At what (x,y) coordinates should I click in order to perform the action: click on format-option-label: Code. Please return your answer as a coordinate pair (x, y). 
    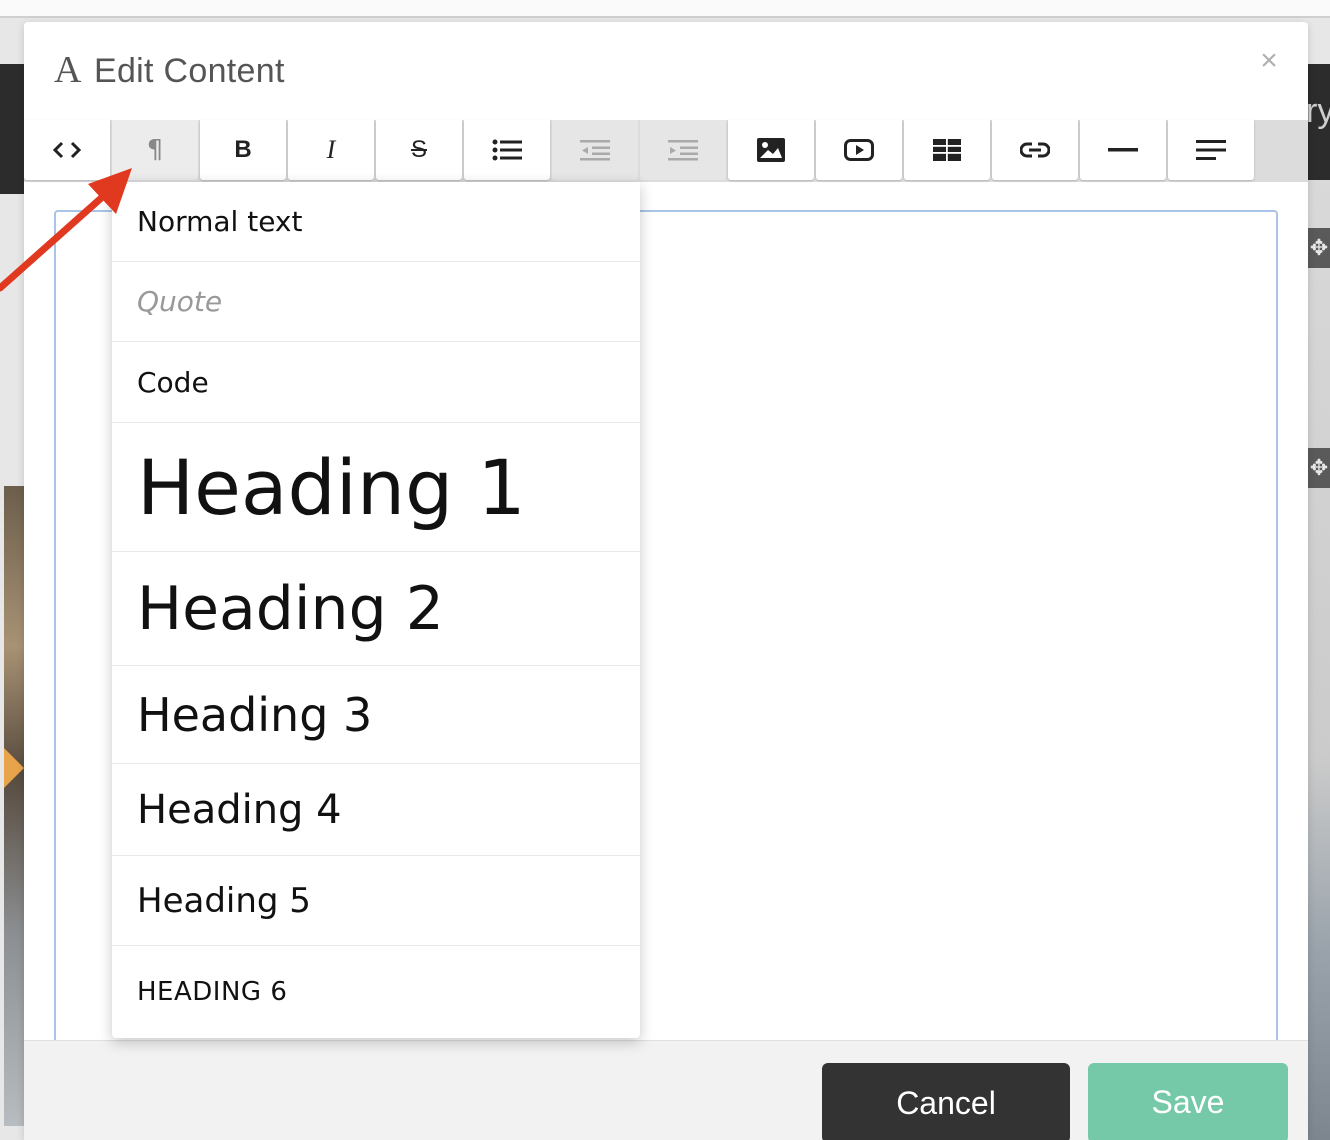
    Looking at the image, I should click on (173, 382).